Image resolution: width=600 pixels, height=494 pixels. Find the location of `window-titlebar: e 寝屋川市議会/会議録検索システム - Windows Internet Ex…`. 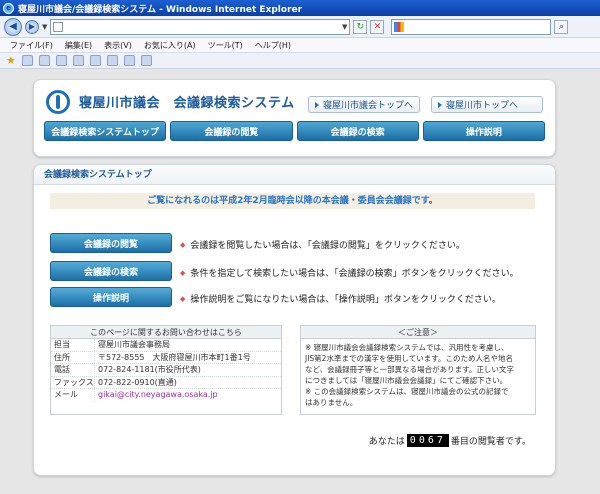

window-titlebar: e 寝屋川市議会/会議録検索システム - Windows Internet Ex… is located at coordinates (300, 8).